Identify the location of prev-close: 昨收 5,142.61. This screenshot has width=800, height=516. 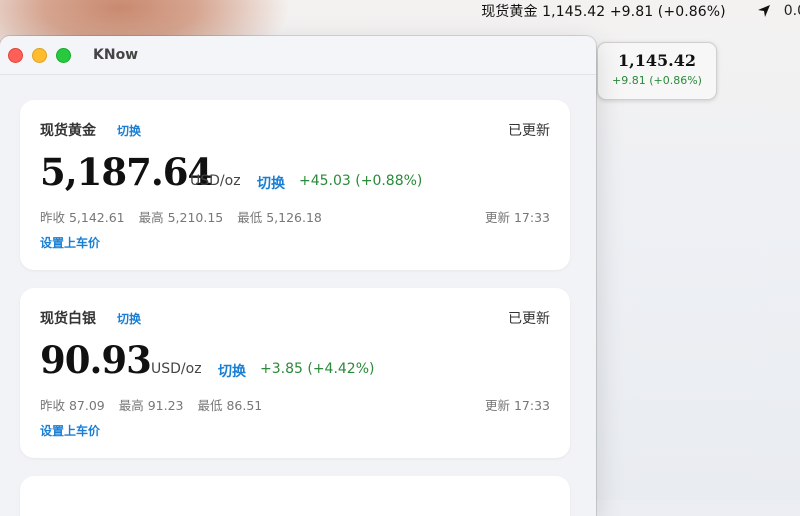
(82, 217).